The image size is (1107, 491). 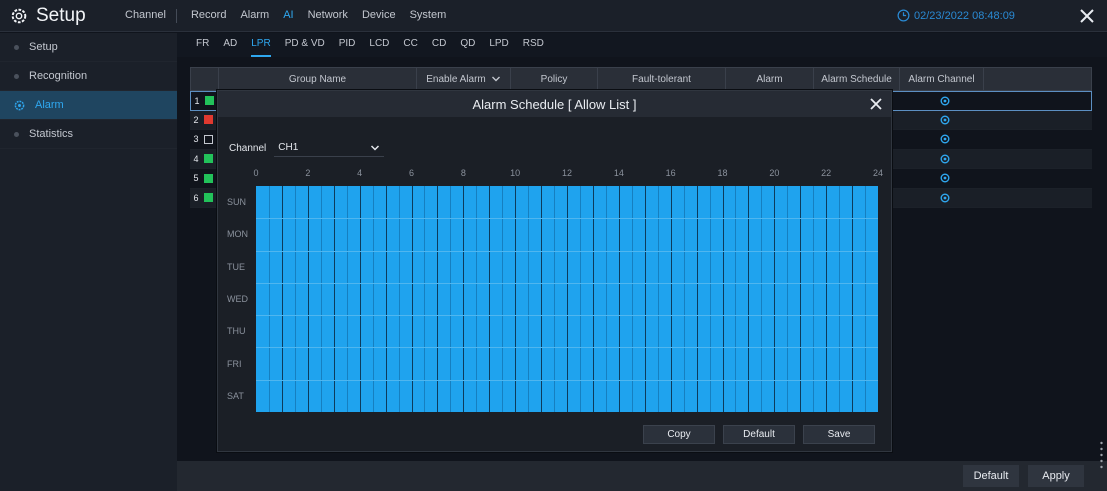 I want to click on app-title: Setup, so click(x=48, y=16).